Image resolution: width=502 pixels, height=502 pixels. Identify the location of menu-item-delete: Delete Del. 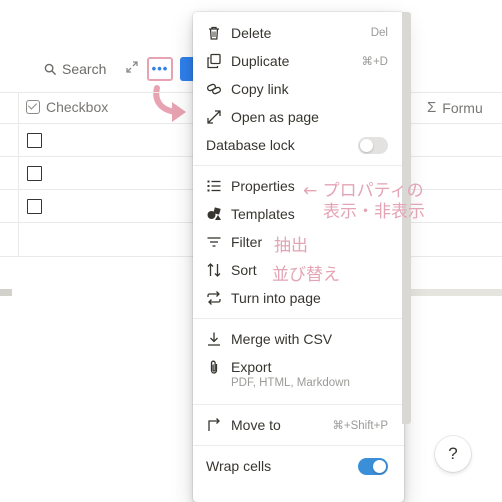
(298, 33).